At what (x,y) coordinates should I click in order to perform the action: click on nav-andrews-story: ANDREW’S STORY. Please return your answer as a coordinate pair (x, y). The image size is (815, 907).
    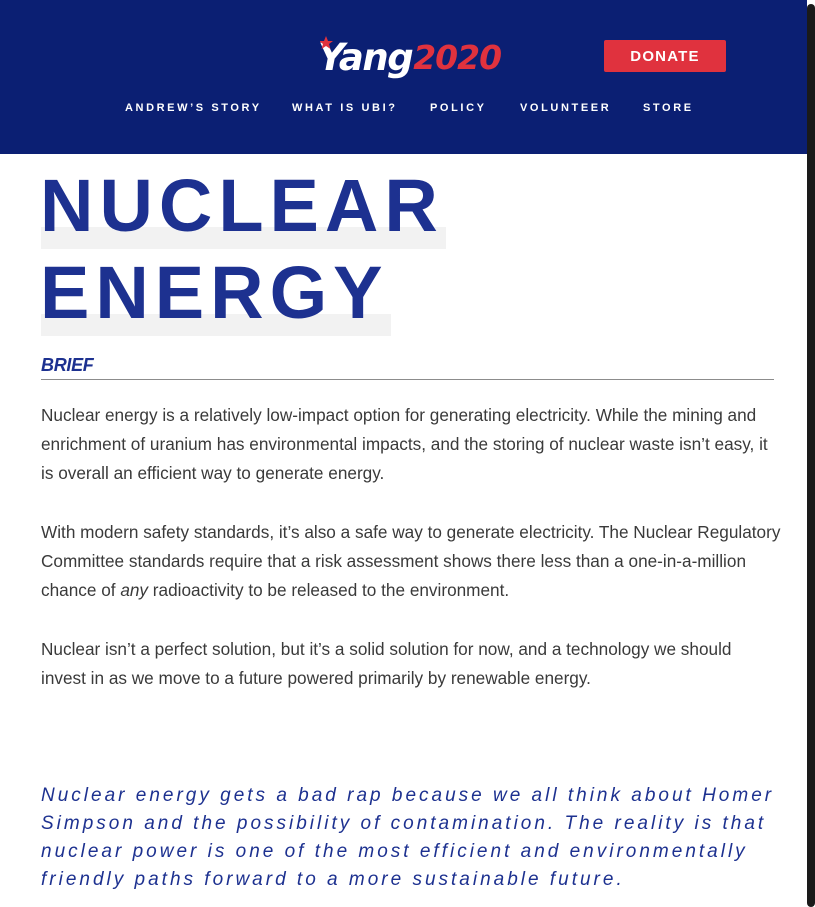
    Looking at the image, I should click on (193, 108).